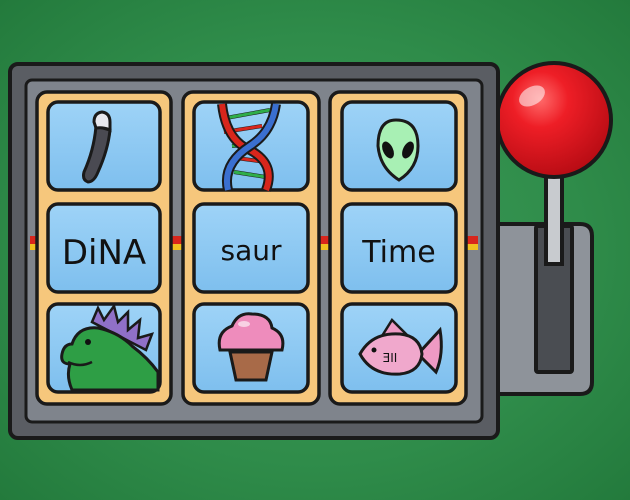 Image resolution: width=630 pixels, height=500 pixels. I want to click on reel-3-bottom-tile: ƎII, so click(399, 348).